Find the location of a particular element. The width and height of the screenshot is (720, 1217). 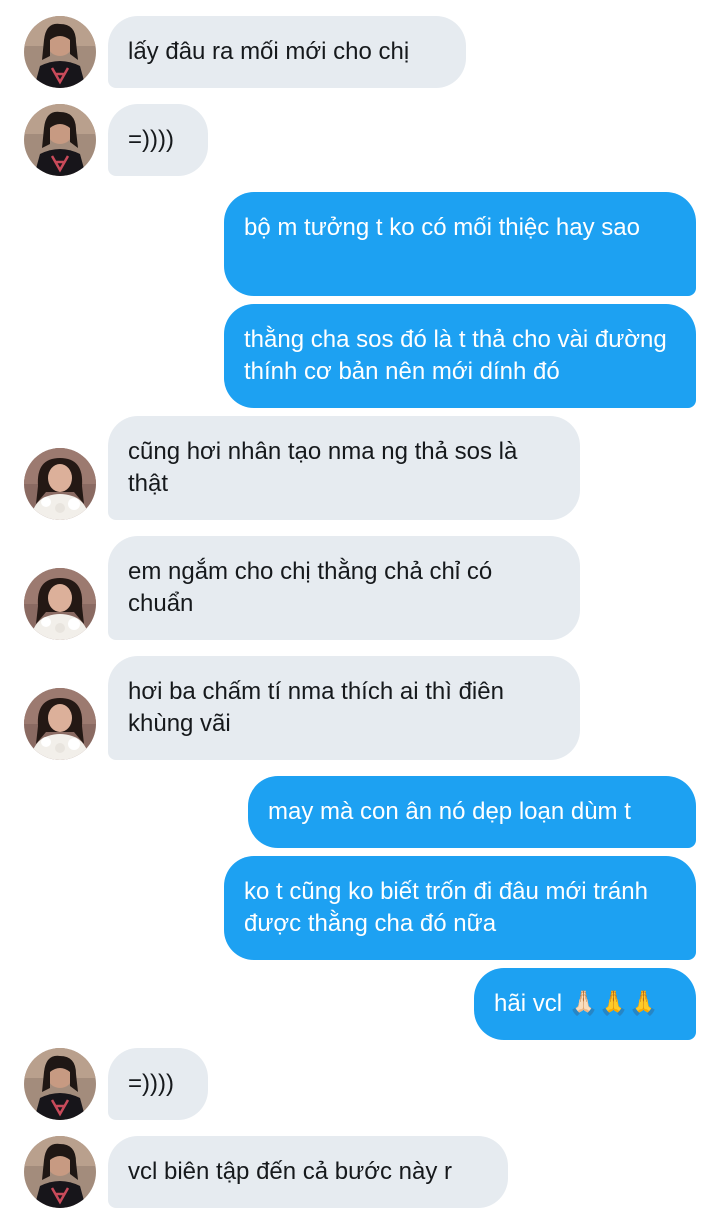

incoming-message-bubble: cũng hơi nhân tạo nma ng thả sos là thật is located at coordinates (344, 468).